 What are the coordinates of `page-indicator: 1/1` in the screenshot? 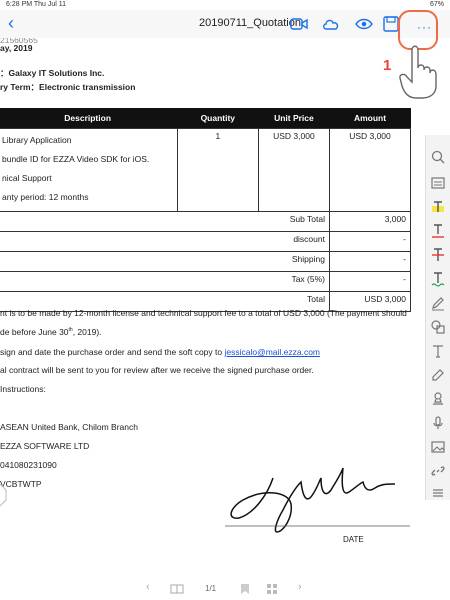 It's located at (211, 588).